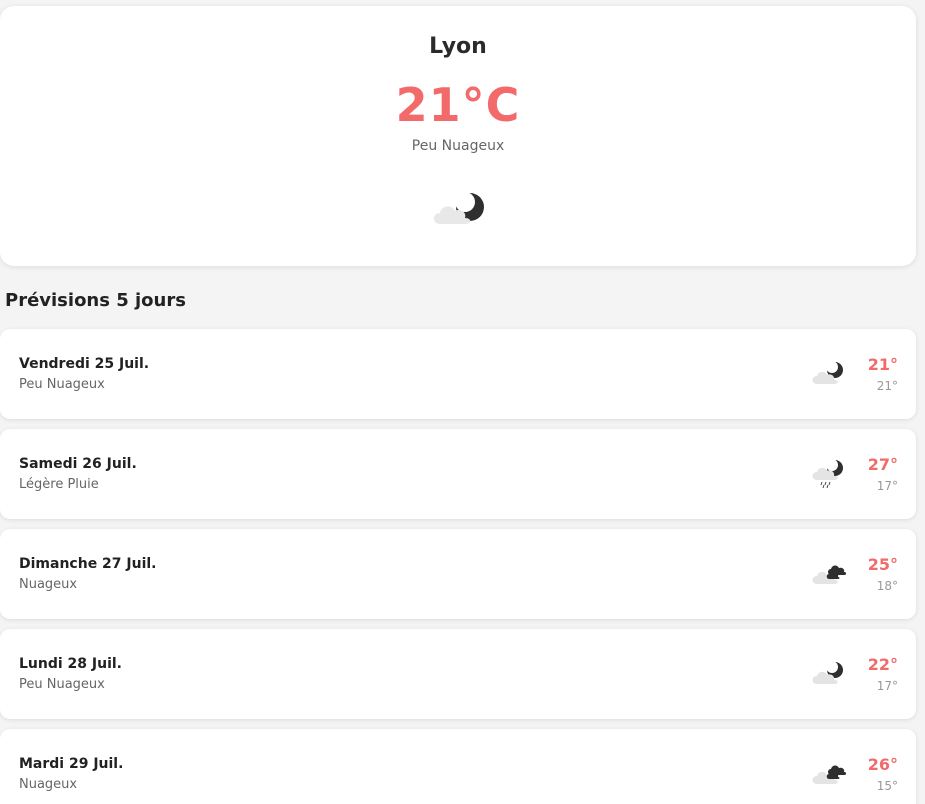  I want to click on forecast-high: 26°, so click(882, 764).